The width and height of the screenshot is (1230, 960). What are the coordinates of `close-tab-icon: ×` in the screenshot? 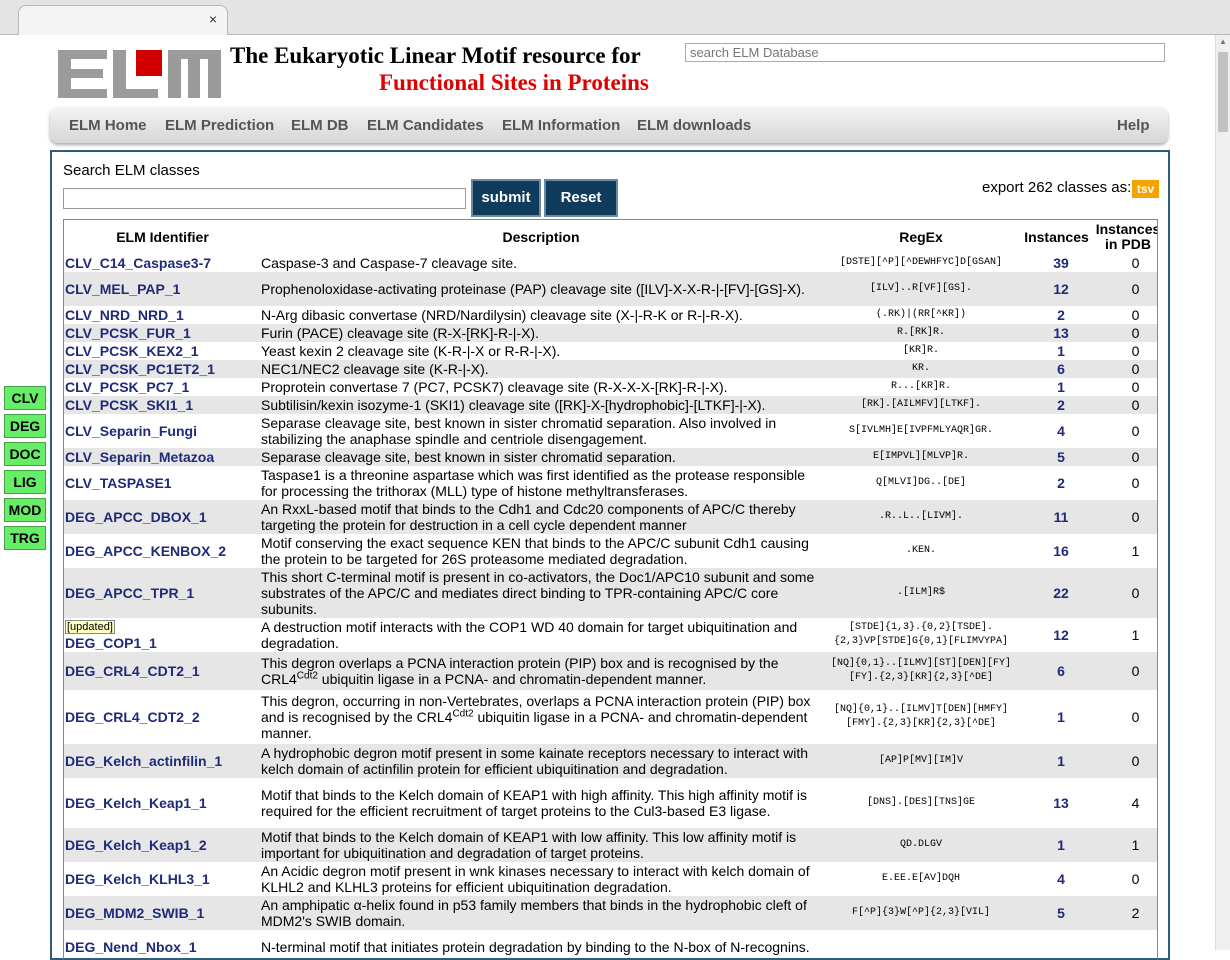 It's located at (213, 19).